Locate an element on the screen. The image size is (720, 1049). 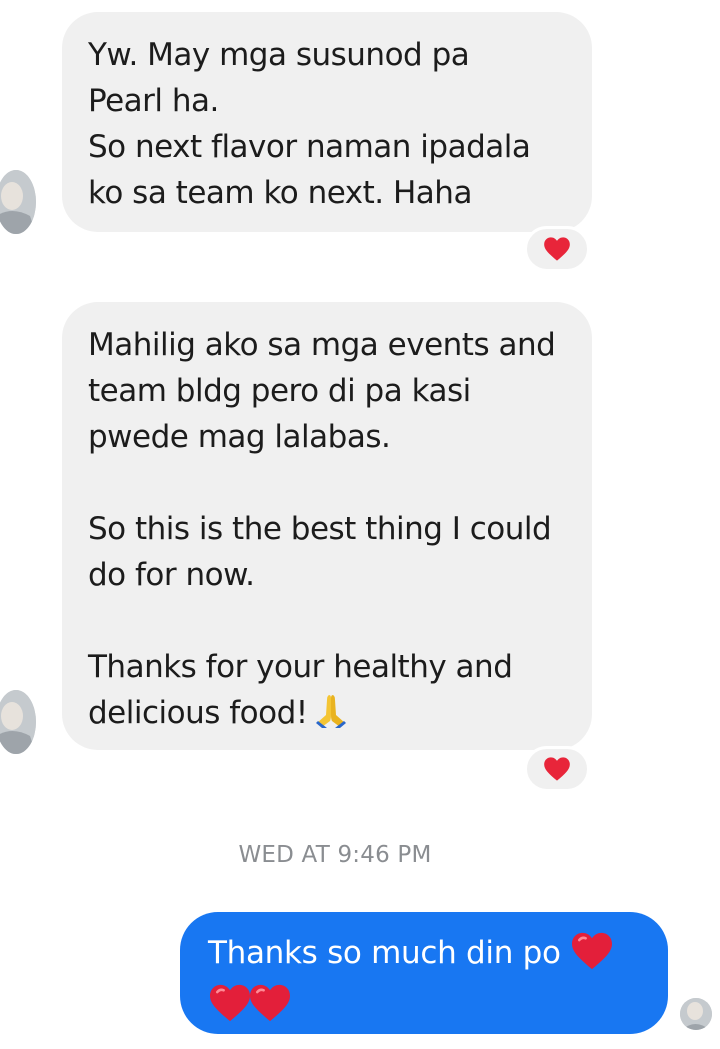
message-line is located at coordinates (426, 1009).